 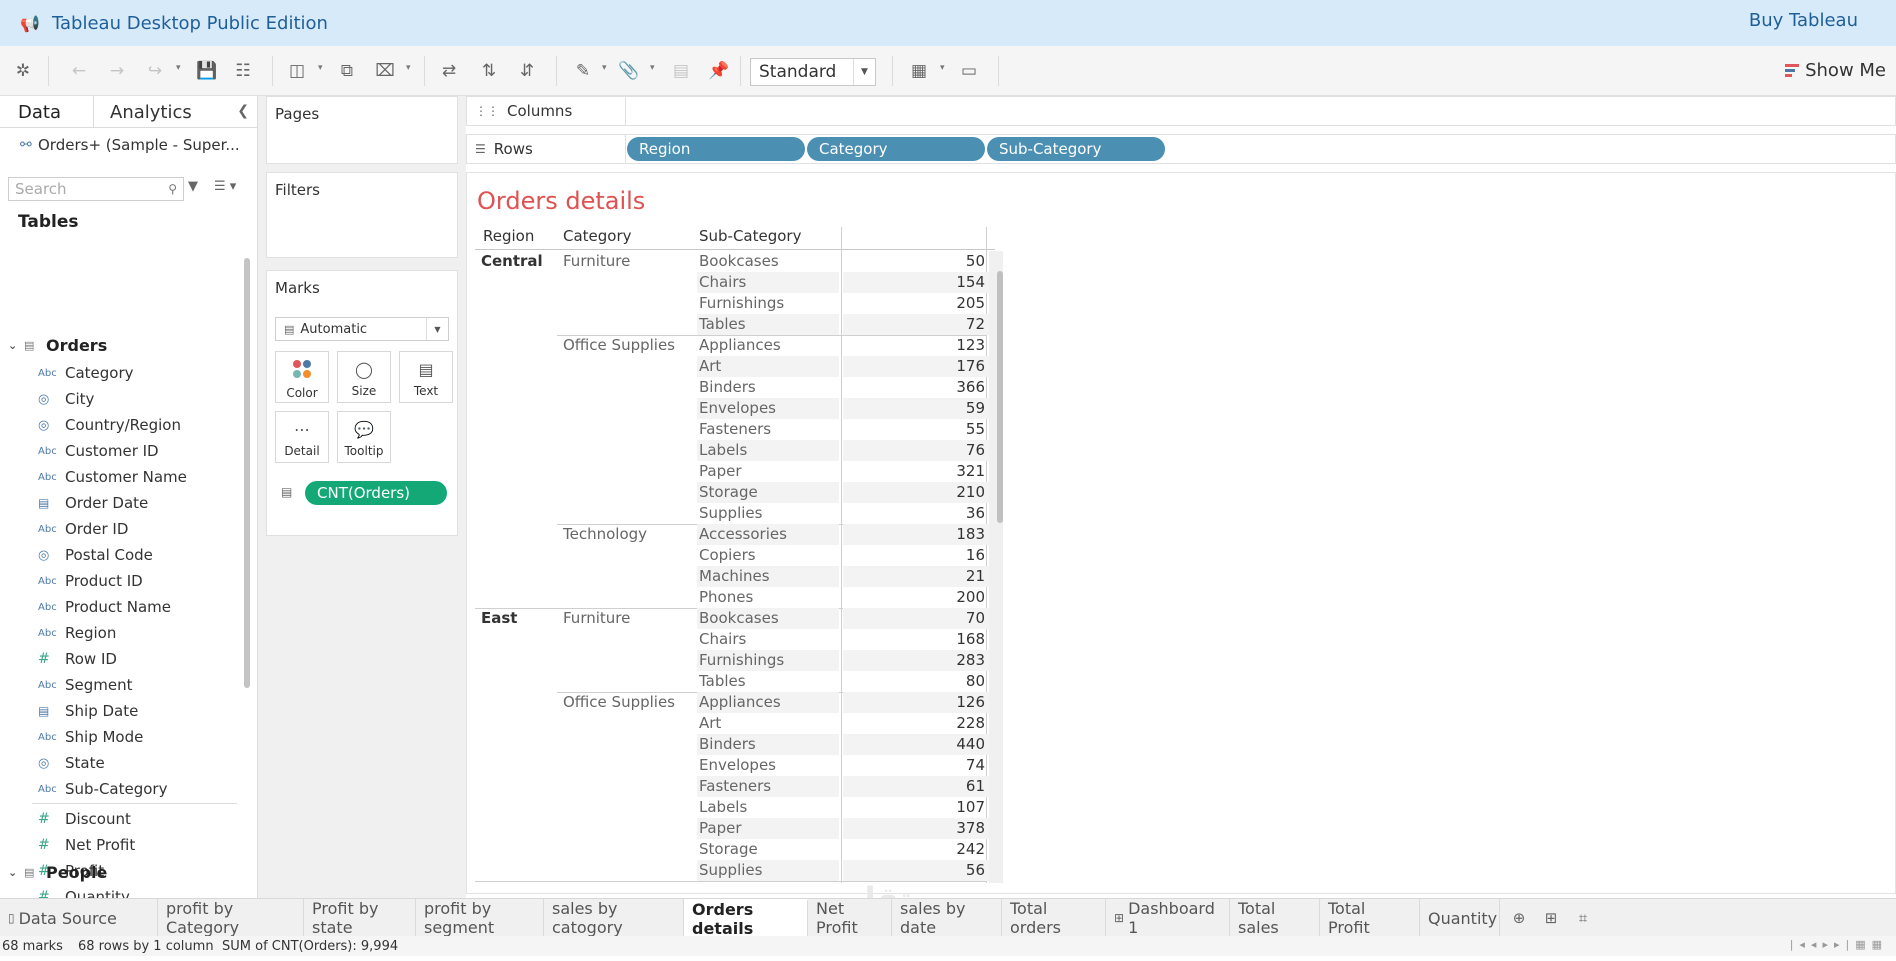 I want to click on data-pane-scrollbar, so click(x=247, y=473).